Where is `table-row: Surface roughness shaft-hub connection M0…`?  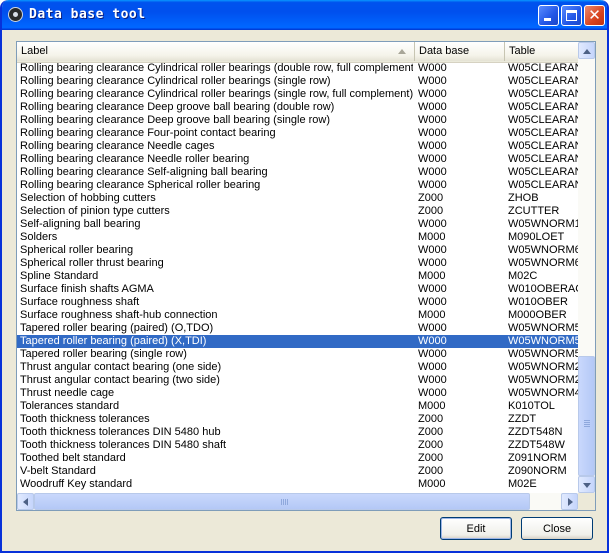 table-row: Surface roughness shaft-hub connection M0… is located at coordinates (297, 315).